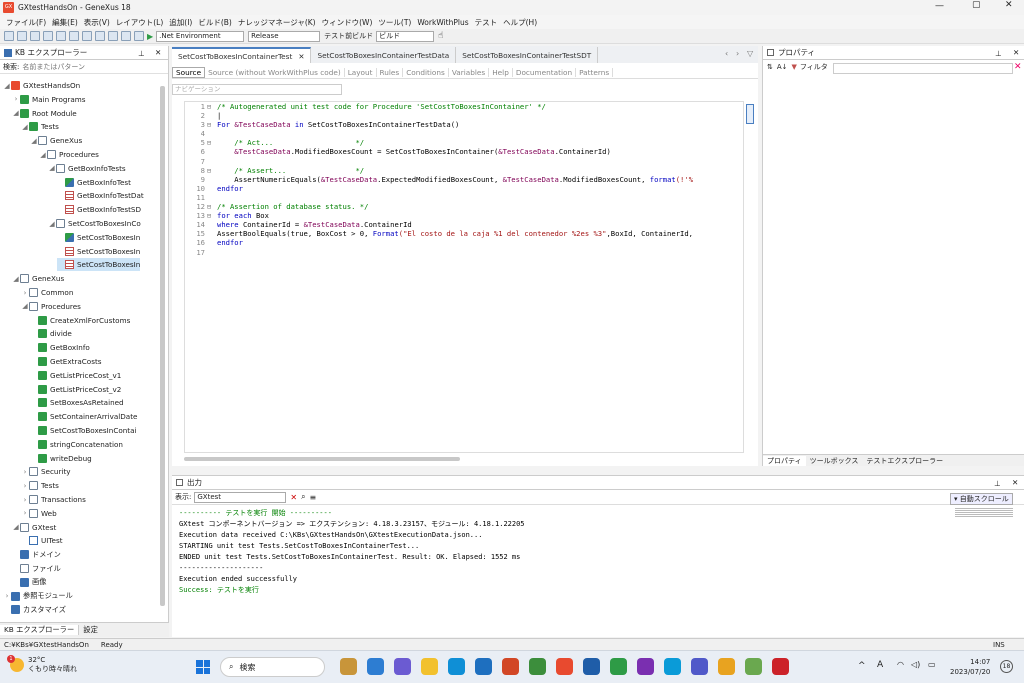 Image resolution: width=1024 pixels, height=683 pixels. Describe the element at coordinates (880, 665) in the screenshot. I see `ime-icon: A` at that location.